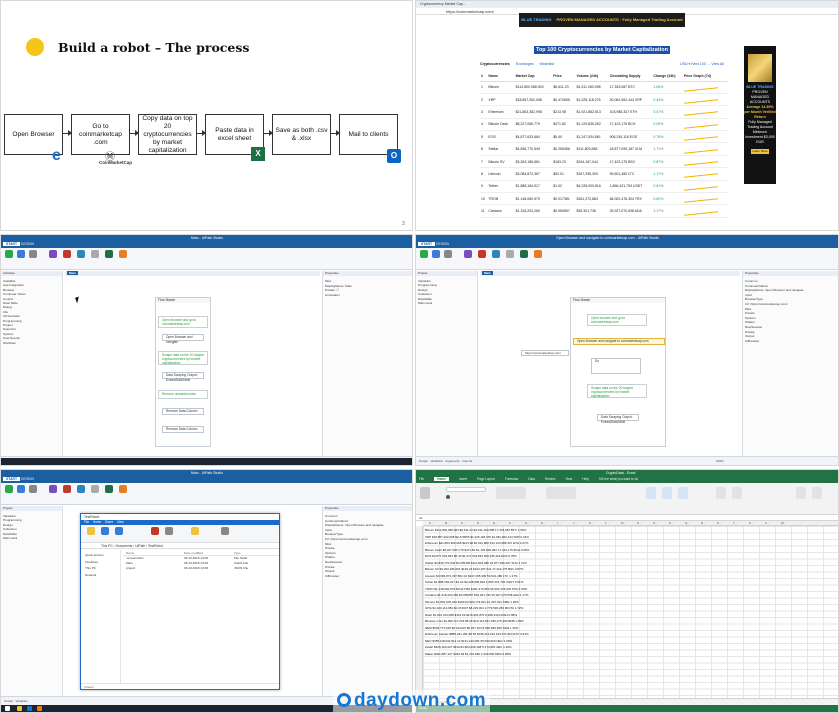 The image size is (839, 713). What do you see at coordinates (501, 149) in the screenshot?
I see `cell-name: Stellar` at bounding box center [501, 149].